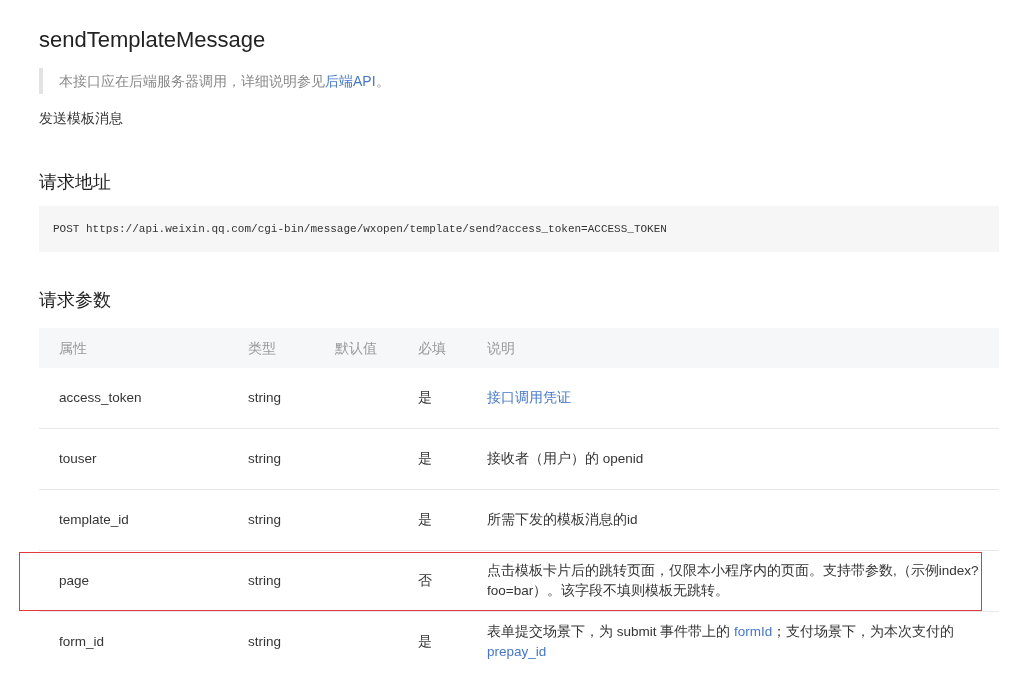 This screenshot has width=1031, height=693. Describe the element at coordinates (81, 118) in the screenshot. I see `summary-text: 发送模板消息` at that location.